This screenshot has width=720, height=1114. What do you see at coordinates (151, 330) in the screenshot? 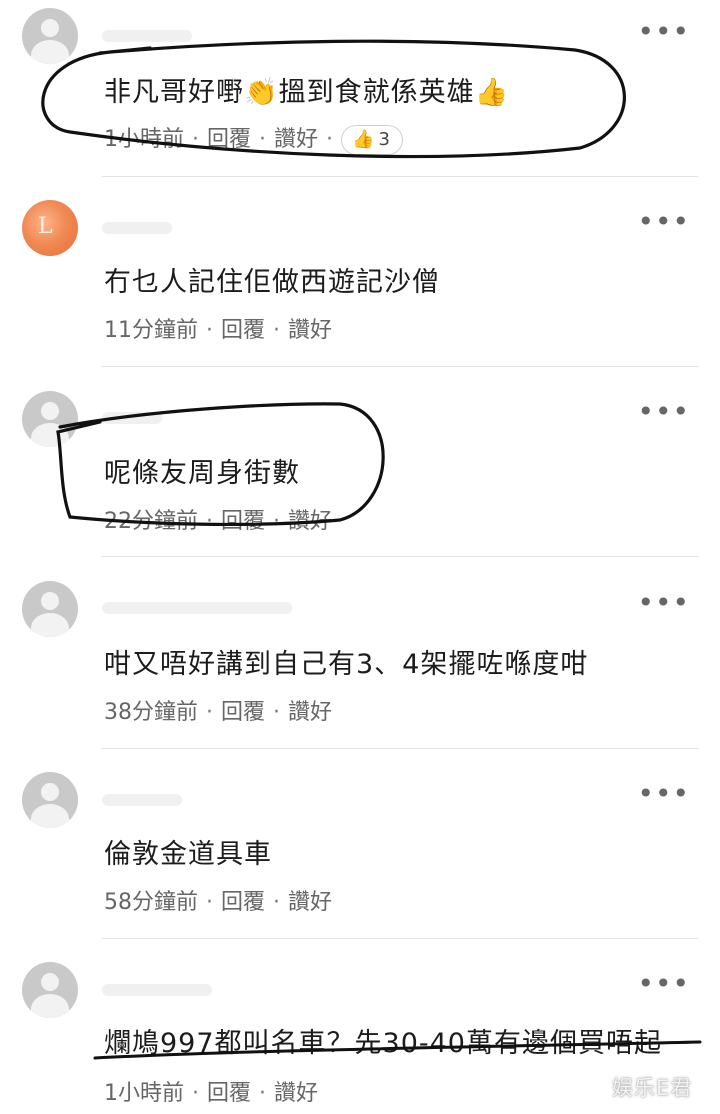
I see `timestamp: 11分鐘前` at bounding box center [151, 330].